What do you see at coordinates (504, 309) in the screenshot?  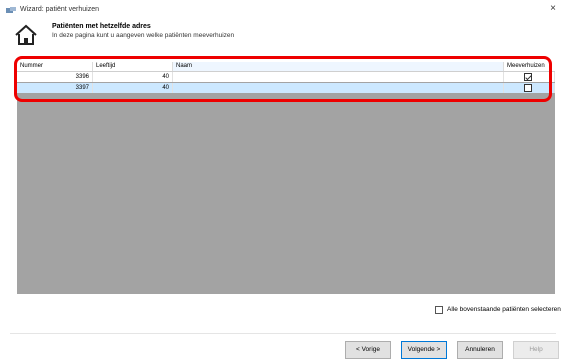 I see `select-all-label: Alle bovenstaande patiënten selecteren` at bounding box center [504, 309].